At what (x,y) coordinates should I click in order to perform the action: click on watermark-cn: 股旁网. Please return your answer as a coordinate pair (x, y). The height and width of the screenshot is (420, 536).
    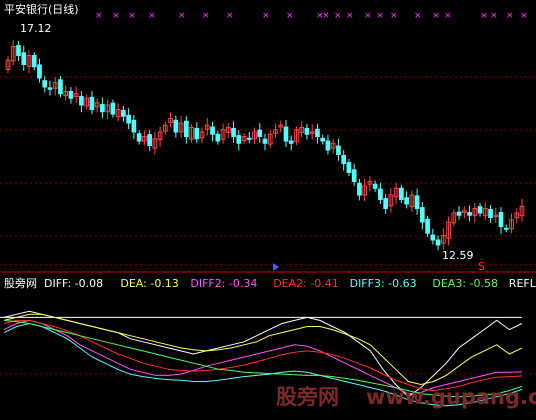
    Looking at the image, I should click on (307, 397).